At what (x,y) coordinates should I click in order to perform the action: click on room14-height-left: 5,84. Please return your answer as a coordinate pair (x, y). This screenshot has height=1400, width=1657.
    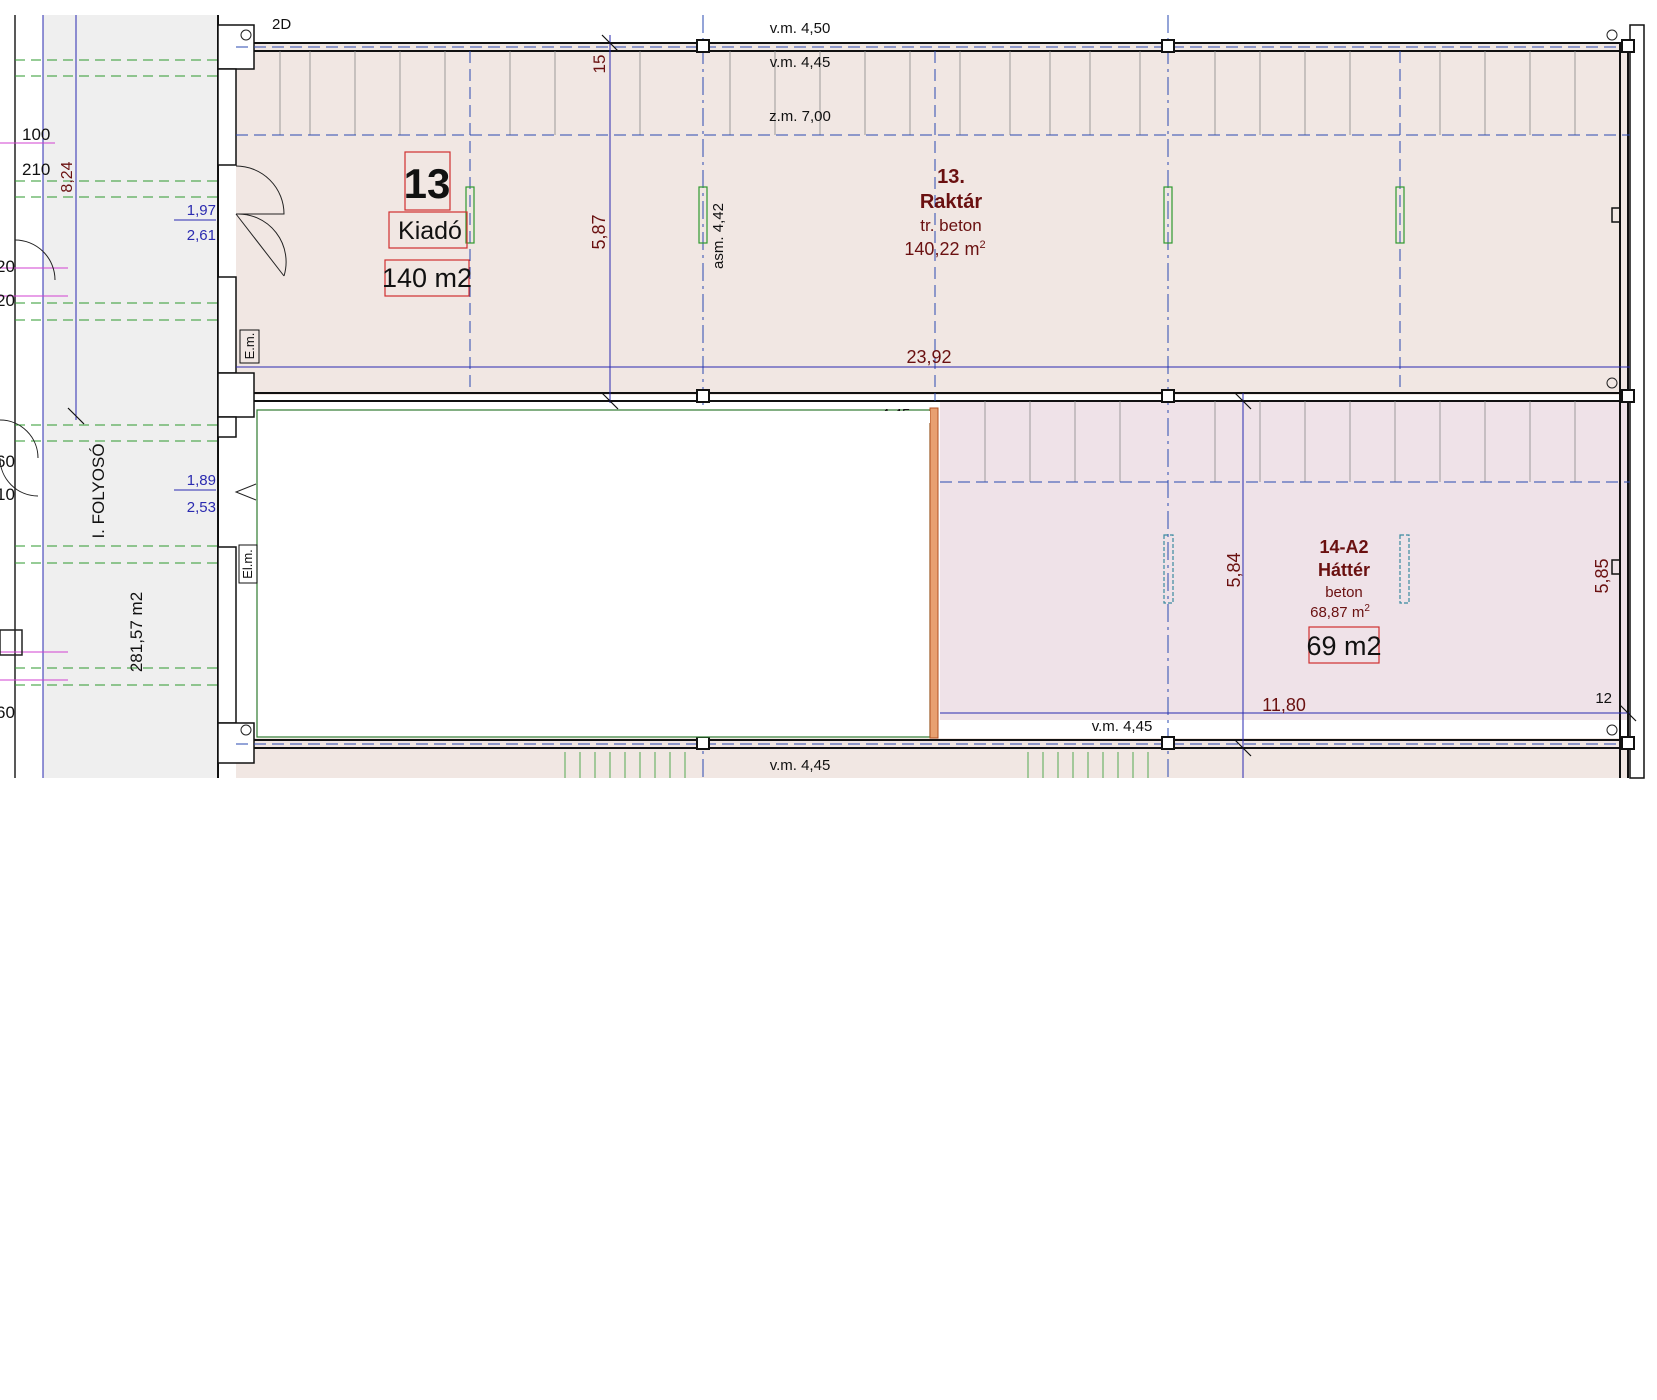
    Looking at the image, I should click on (1234, 569).